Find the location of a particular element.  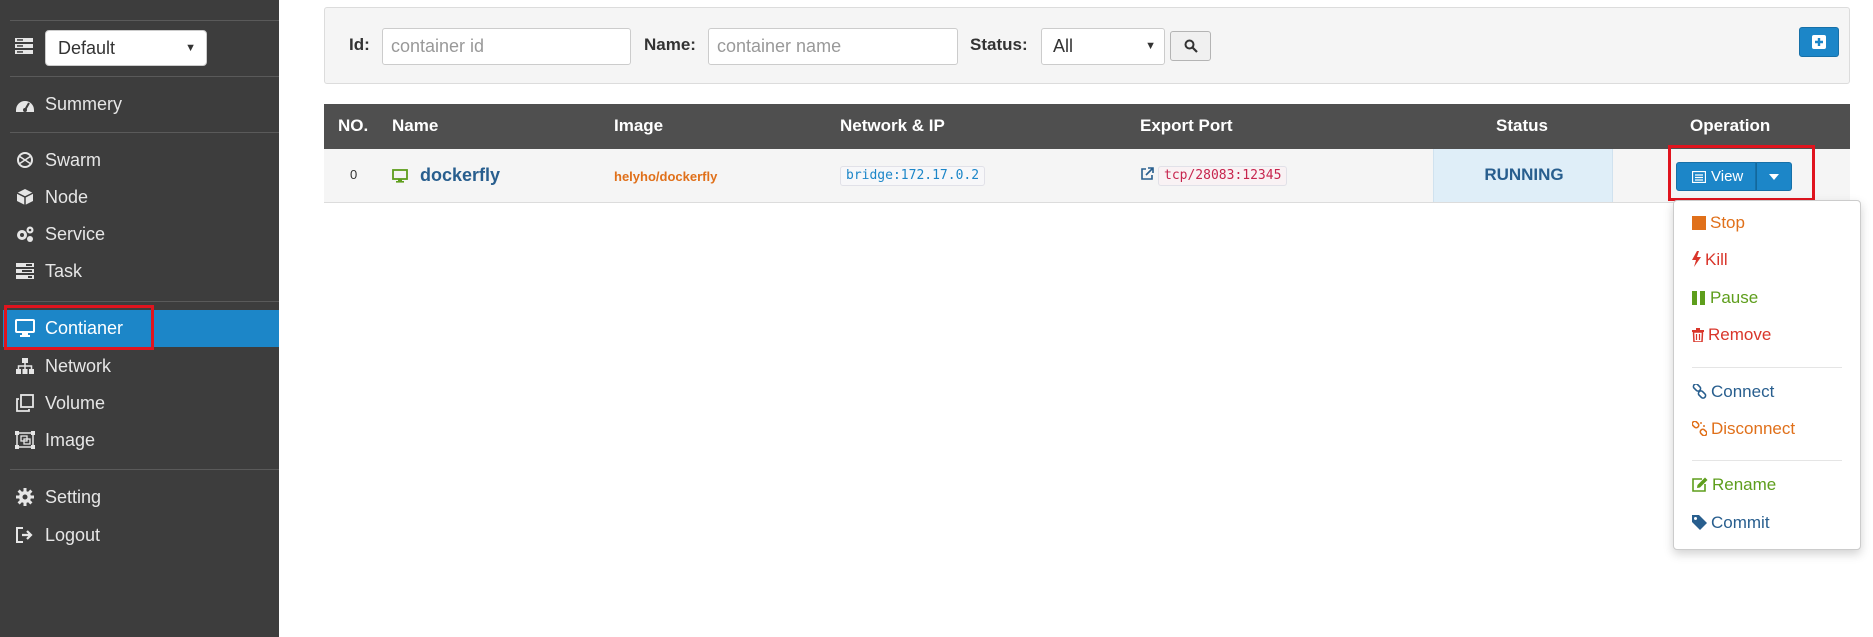

sidebar-item-label: Setting is located at coordinates (73, 497).